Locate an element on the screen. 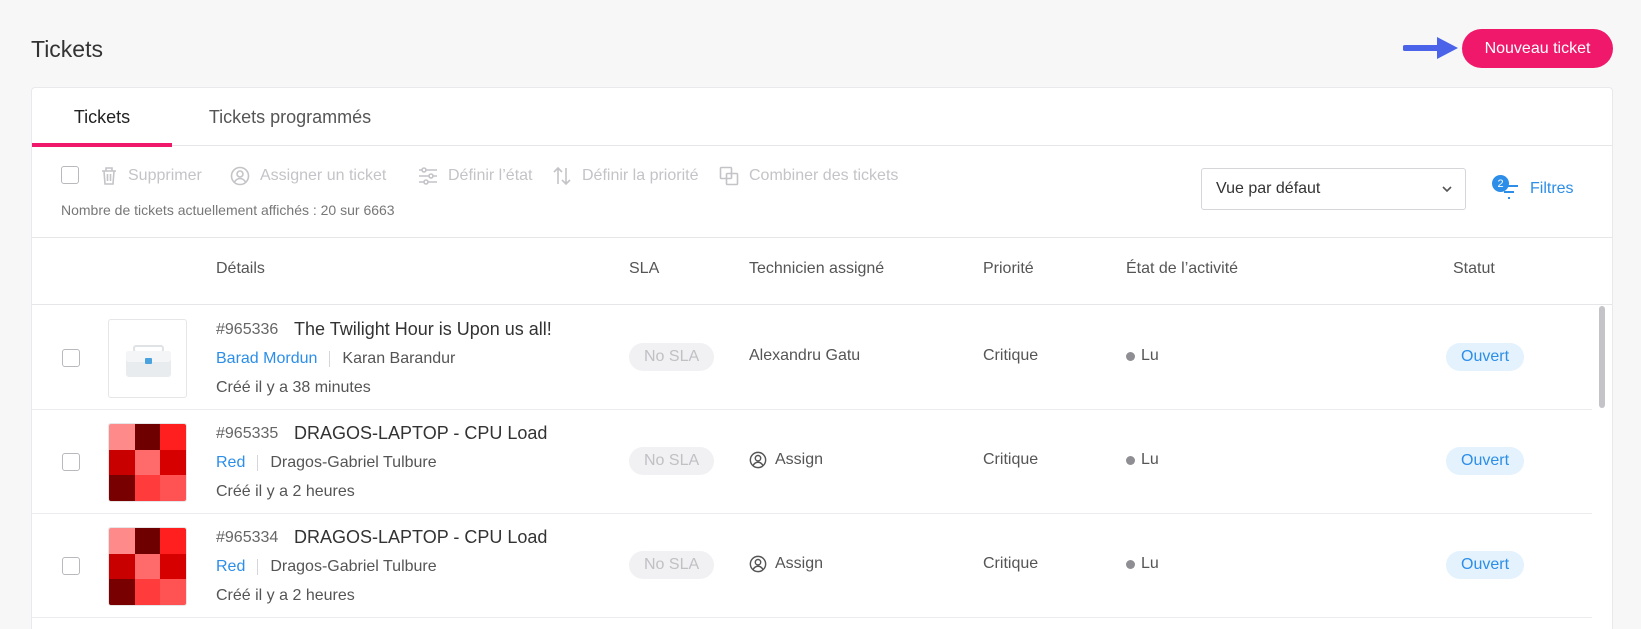 This screenshot has height=629, width=1641. pointer-arrow-icon is located at coordinates (1430, 48).